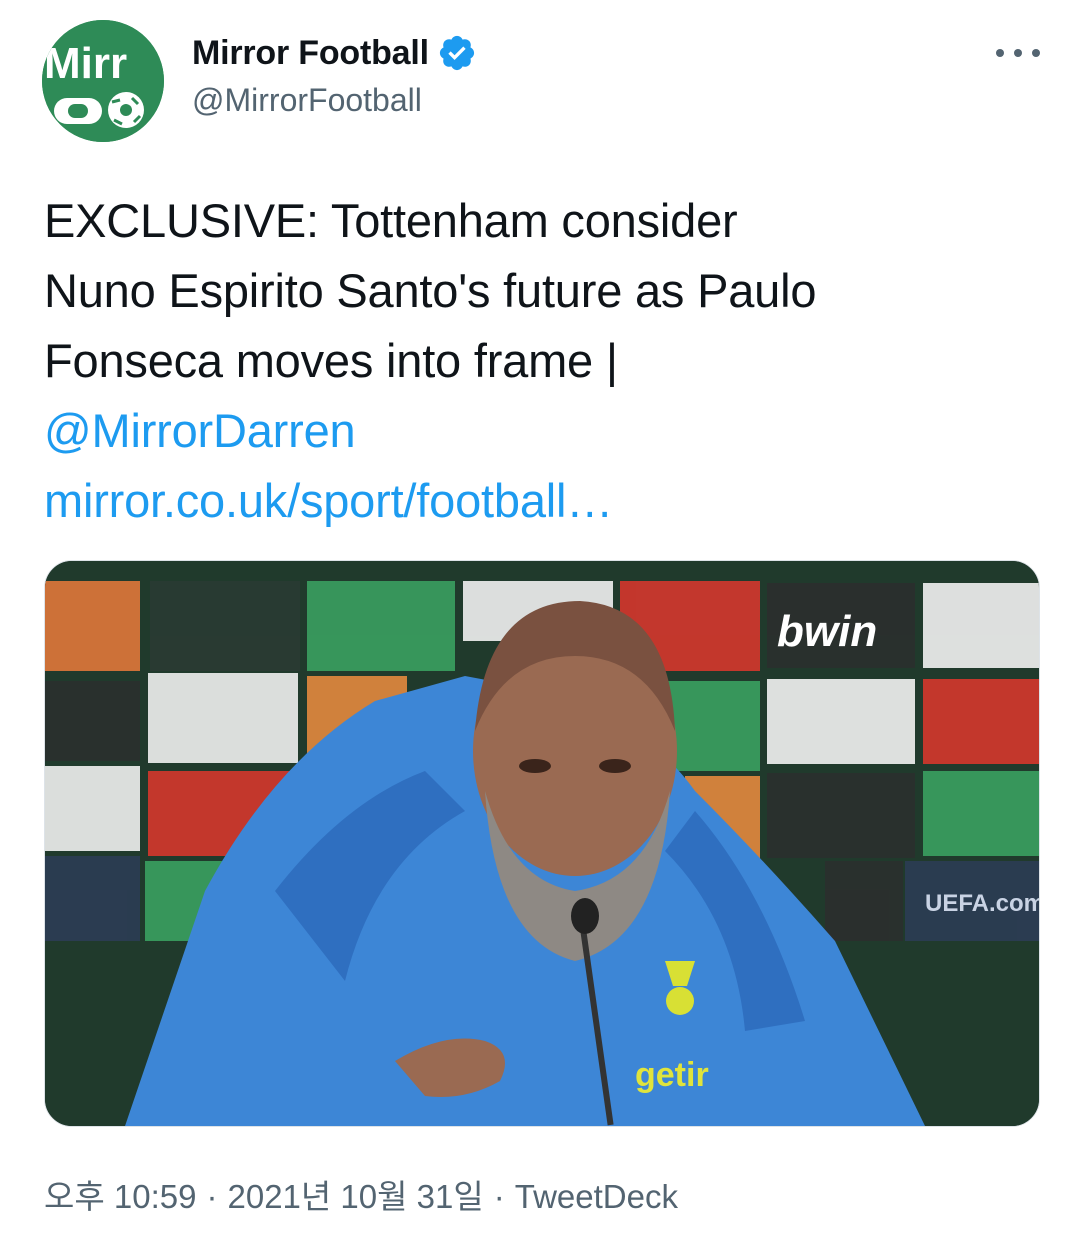  What do you see at coordinates (307, 100) in the screenshot?
I see `author-handle: @MirrorFootball` at bounding box center [307, 100].